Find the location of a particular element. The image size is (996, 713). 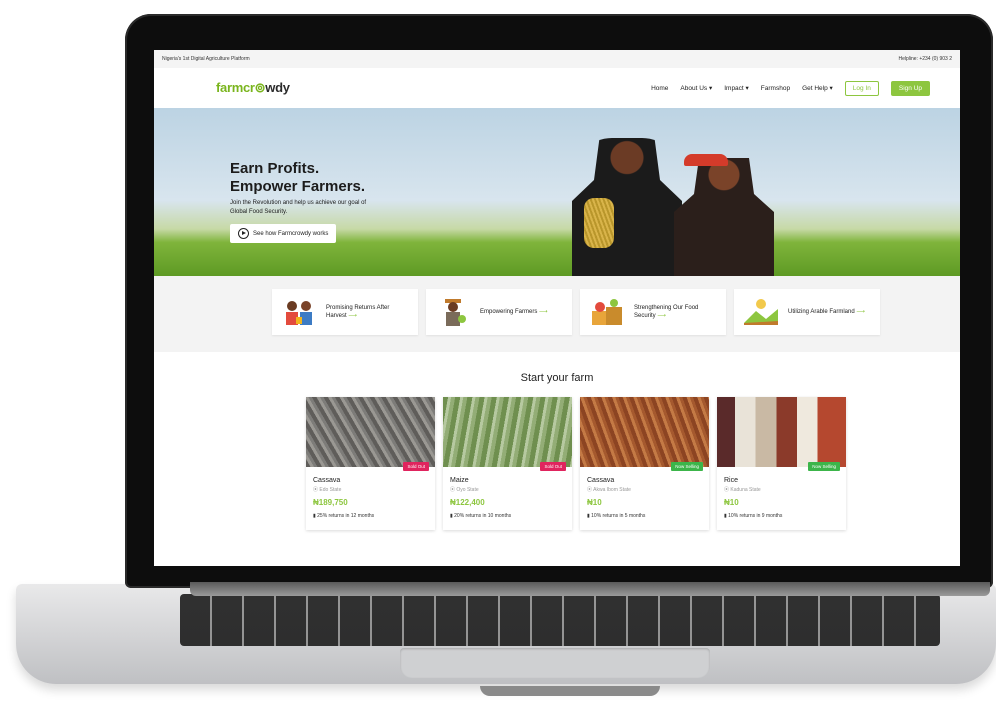

card-name: Maize is located at coordinates (459, 480).